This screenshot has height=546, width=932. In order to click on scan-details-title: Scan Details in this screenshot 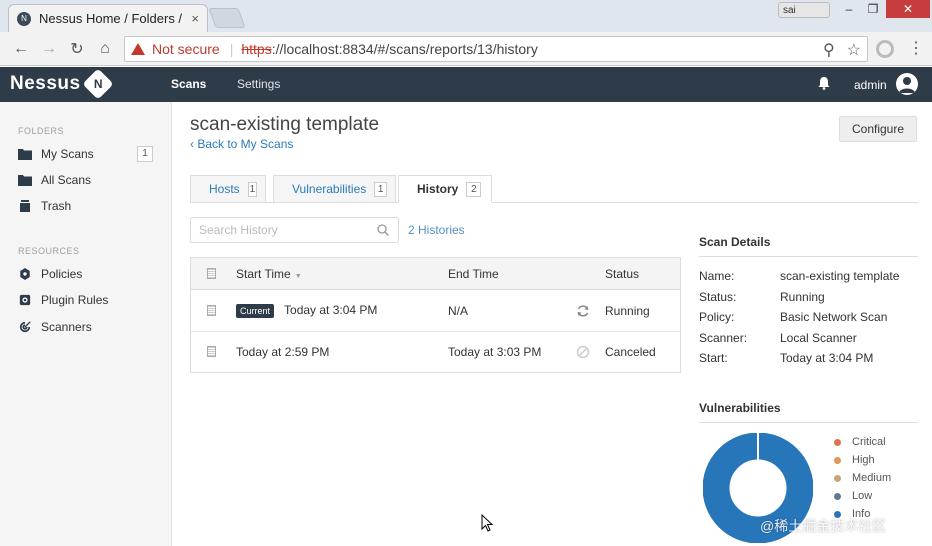, I will do `click(735, 242)`.